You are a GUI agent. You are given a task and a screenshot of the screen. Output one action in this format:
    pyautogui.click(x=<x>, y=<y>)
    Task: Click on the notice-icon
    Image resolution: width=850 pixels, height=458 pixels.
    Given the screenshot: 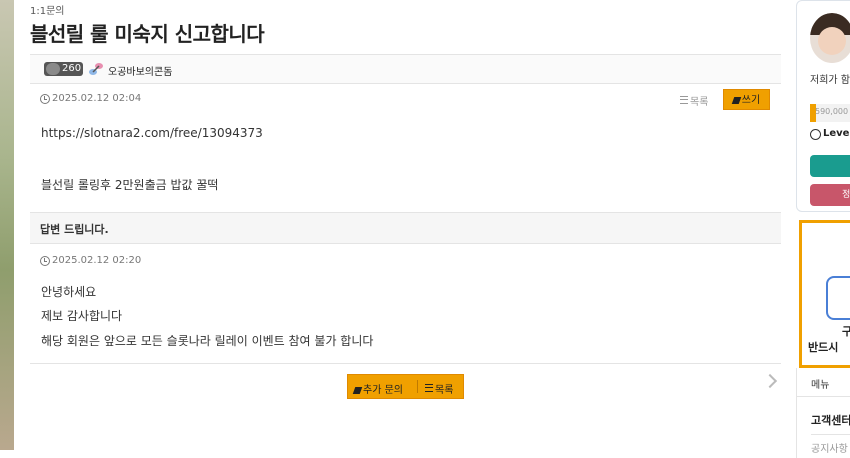 What is the action you would take?
    pyautogui.click(x=838, y=298)
    